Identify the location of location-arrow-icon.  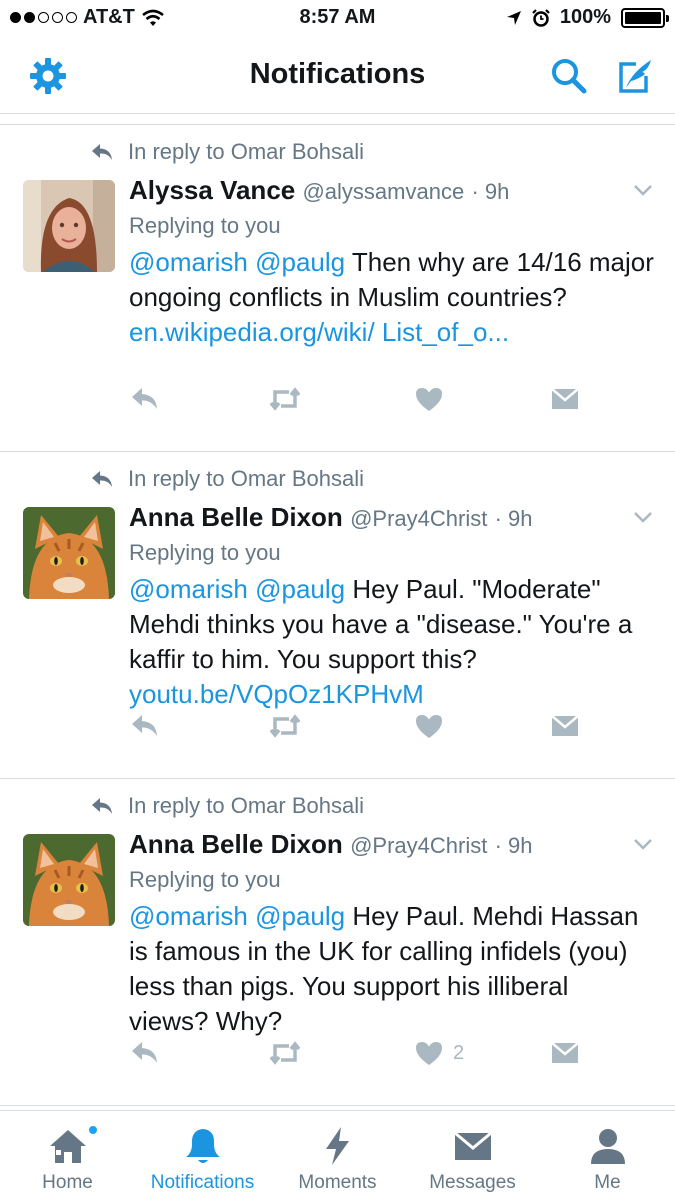
(513, 17).